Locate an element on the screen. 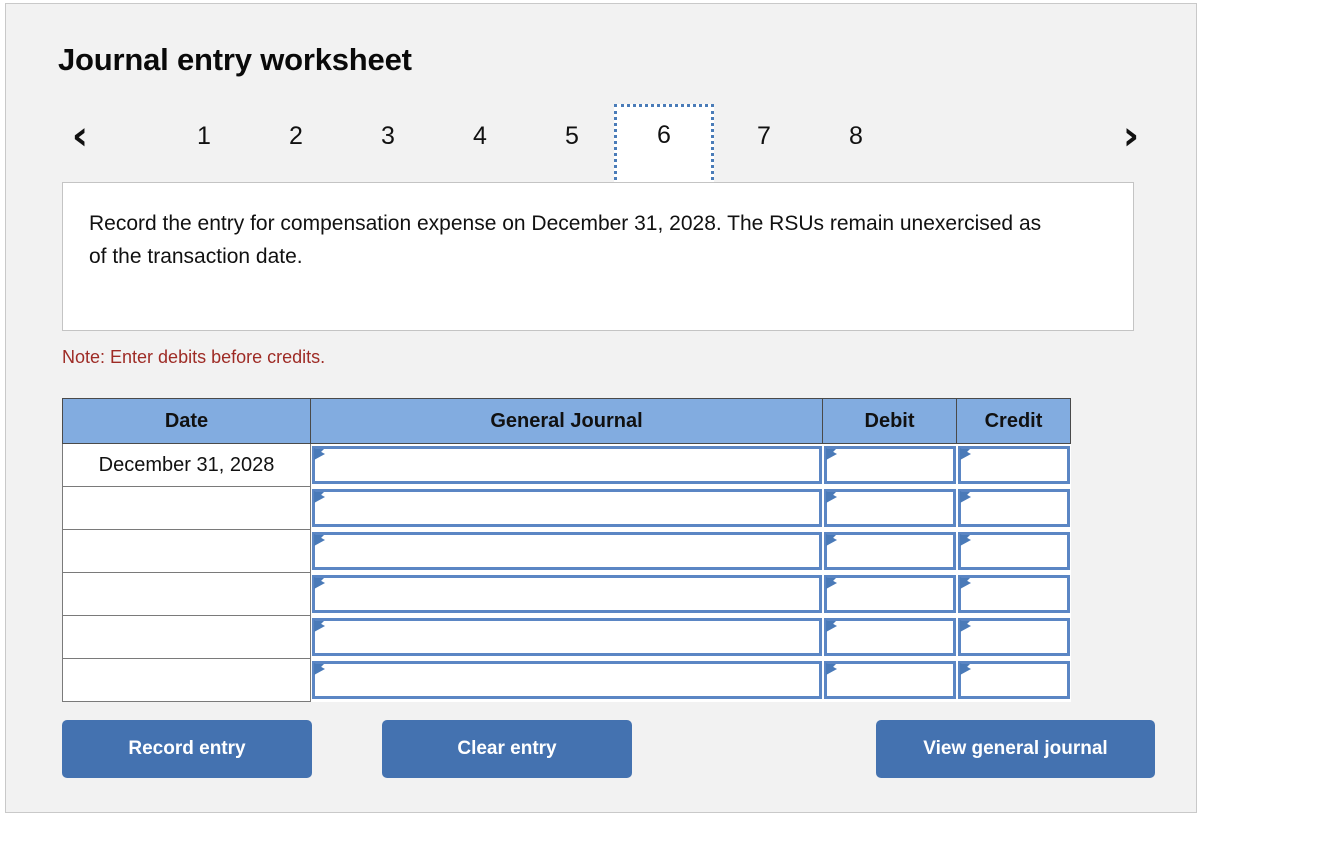 This screenshot has height=864, width=1326. date-cell: December 31, 2028 is located at coordinates (186, 465).